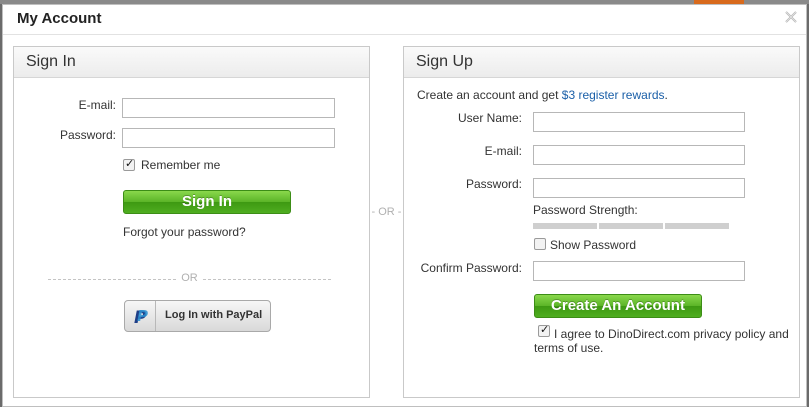 Image resolution: width=809 pixels, height=407 pixels. What do you see at coordinates (791, 17) in the screenshot?
I see `close-icon` at bounding box center [791, 17].